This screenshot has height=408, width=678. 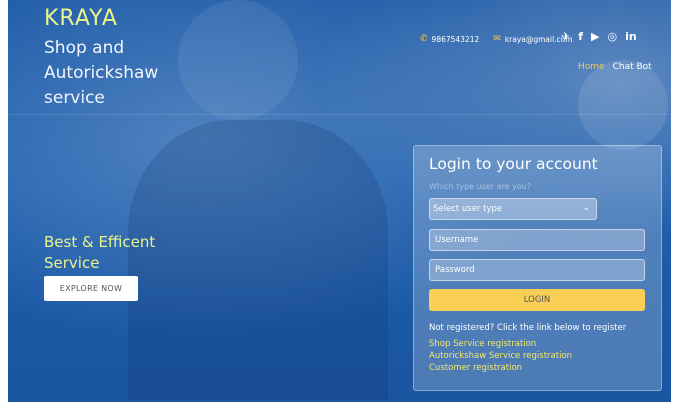 What do you see at coordinates (475, 368) in the screenshot?
I see `customer-registration-link: Customer registration` at bounding box center [475, 368].